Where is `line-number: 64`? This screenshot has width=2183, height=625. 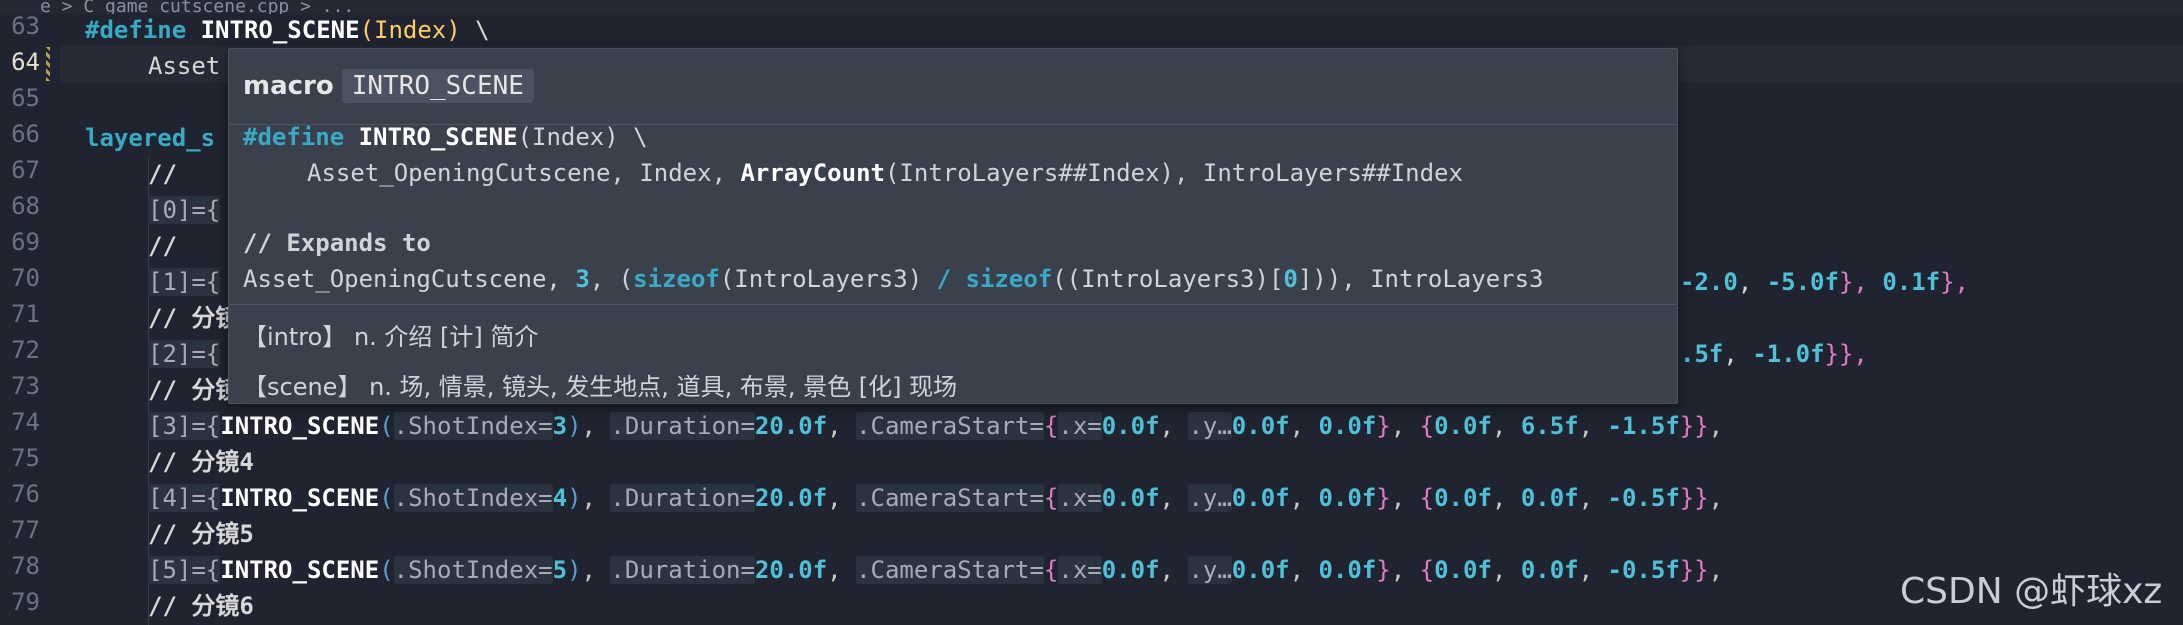
line-number: 64 is located at coordinates (25, 62).